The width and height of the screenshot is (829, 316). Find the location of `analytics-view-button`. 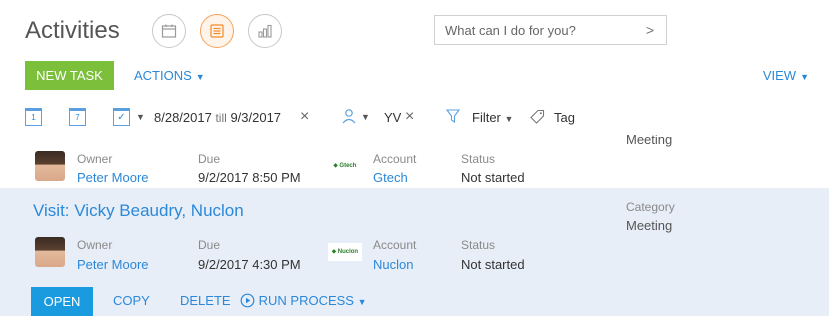

analytics-view-button is located at coordinates (265, 31).